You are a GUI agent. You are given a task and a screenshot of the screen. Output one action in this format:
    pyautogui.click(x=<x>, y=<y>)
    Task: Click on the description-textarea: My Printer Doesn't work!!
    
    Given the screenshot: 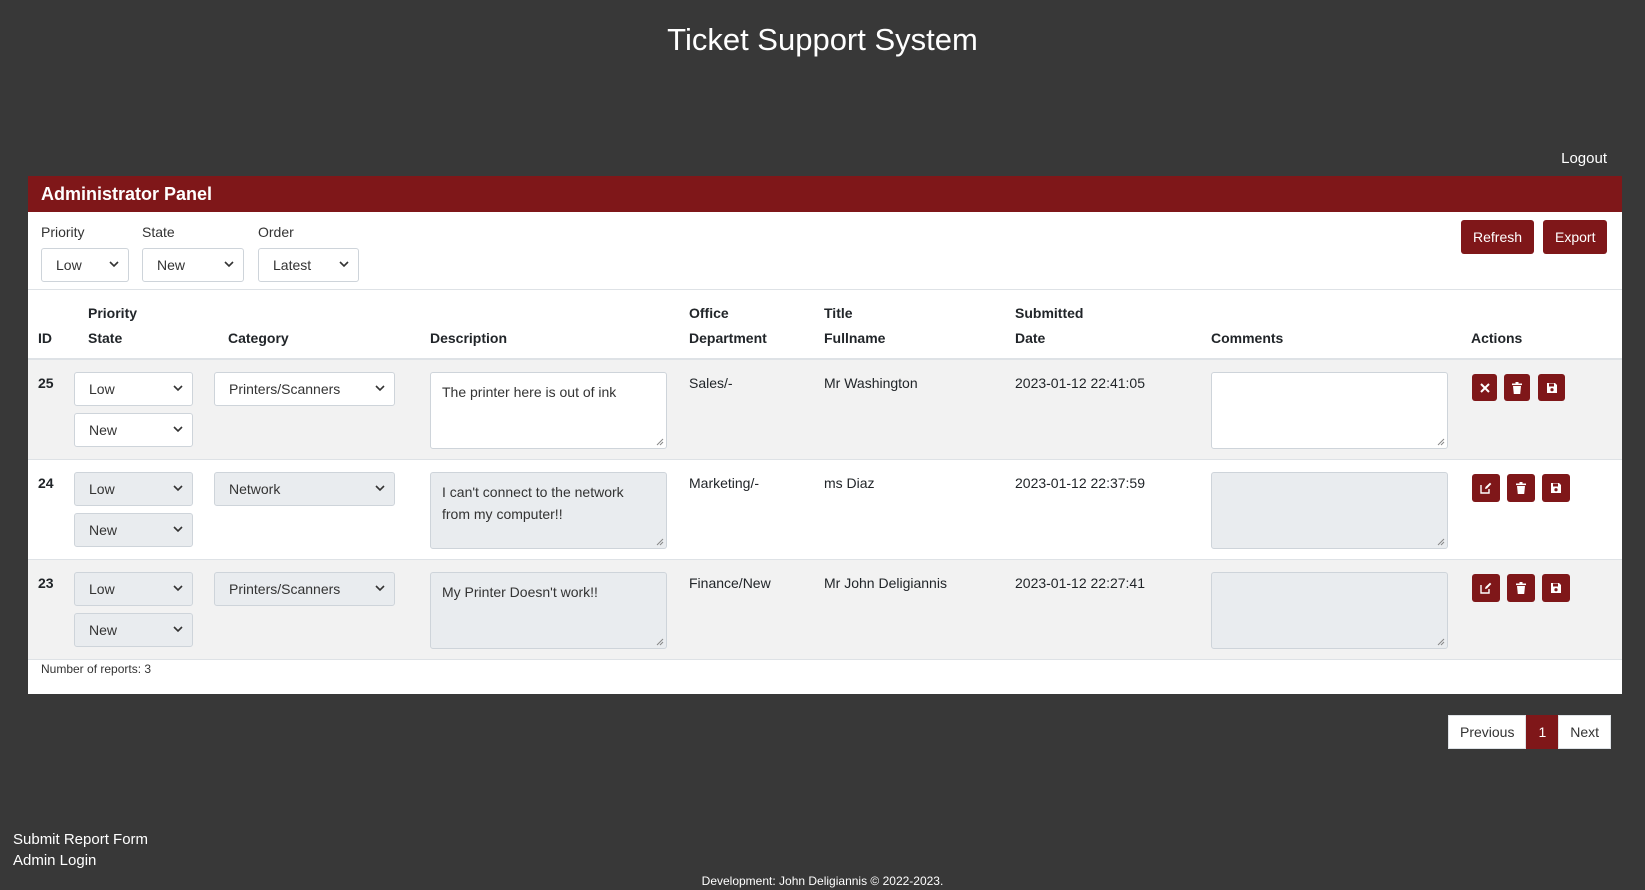 What is the action you would take?
    pyautogui.click(x=548, y=610)
    